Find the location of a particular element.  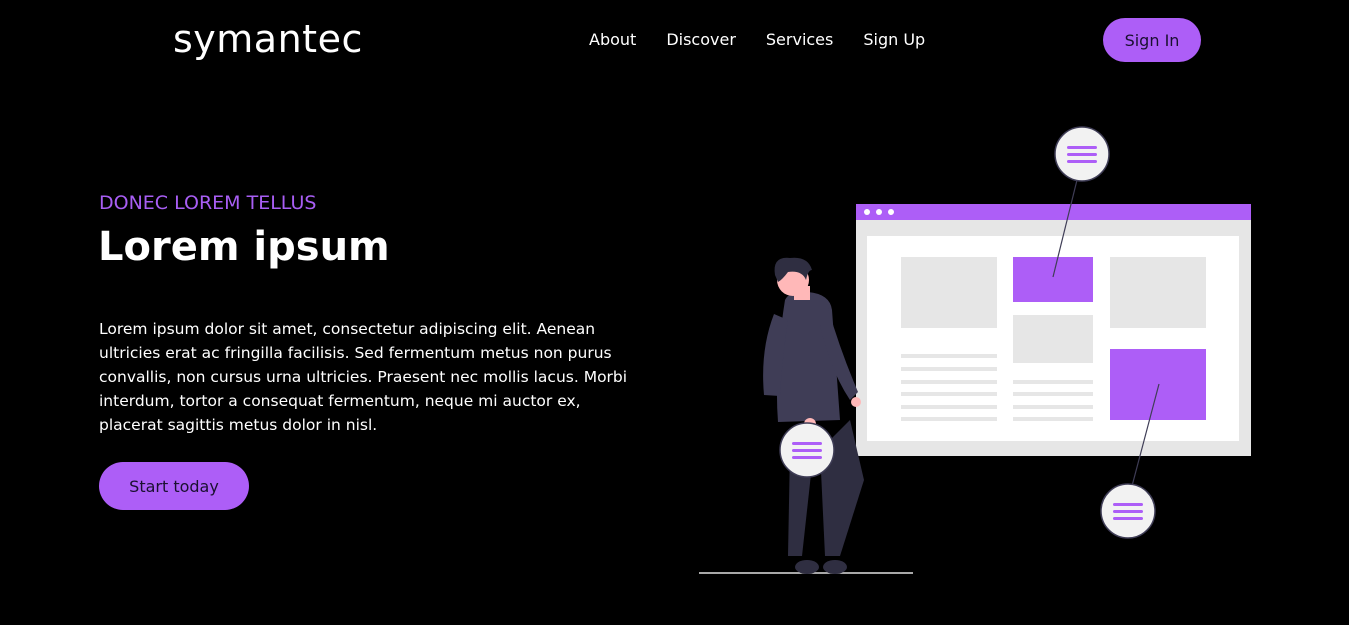

sign-in-button: Sign In is located at coordinates (1152, 40).